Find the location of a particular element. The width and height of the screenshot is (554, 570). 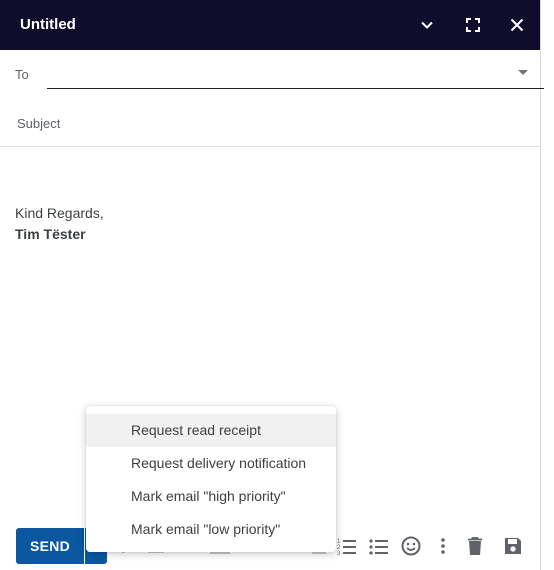

chevron-down-icon is located at coordinates (427, 25).